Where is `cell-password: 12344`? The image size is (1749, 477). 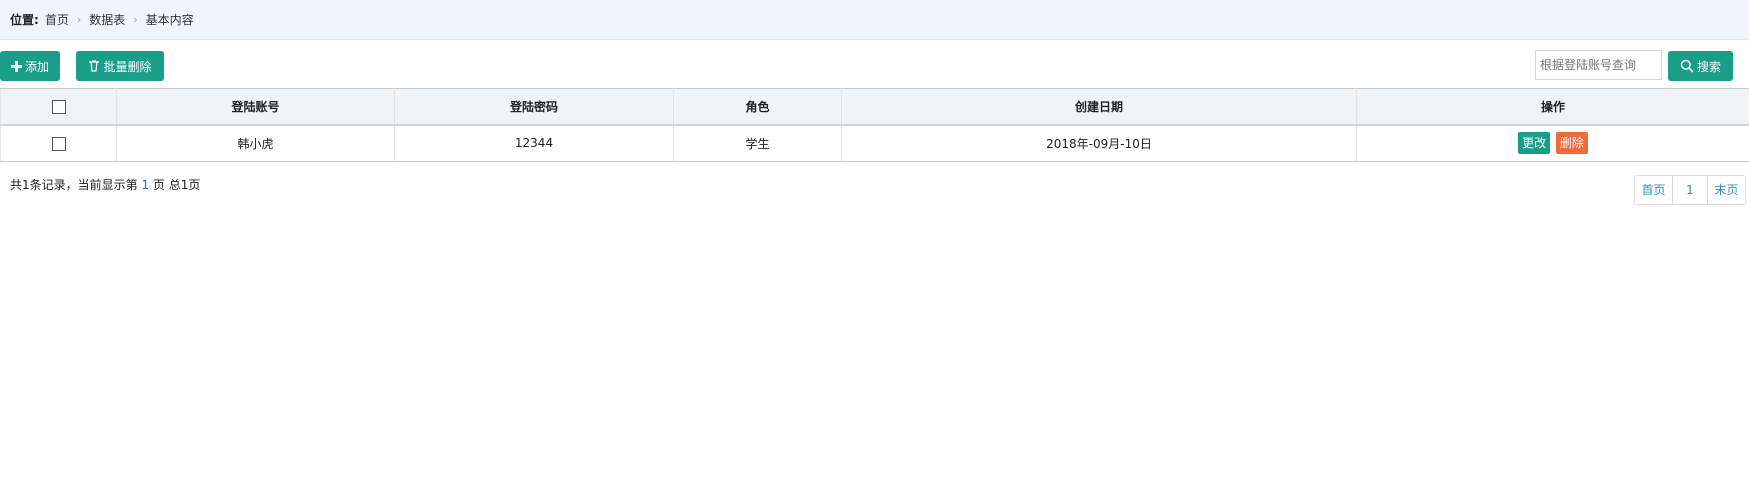 cell-password: 12344 is located at coordinates (534, 143).